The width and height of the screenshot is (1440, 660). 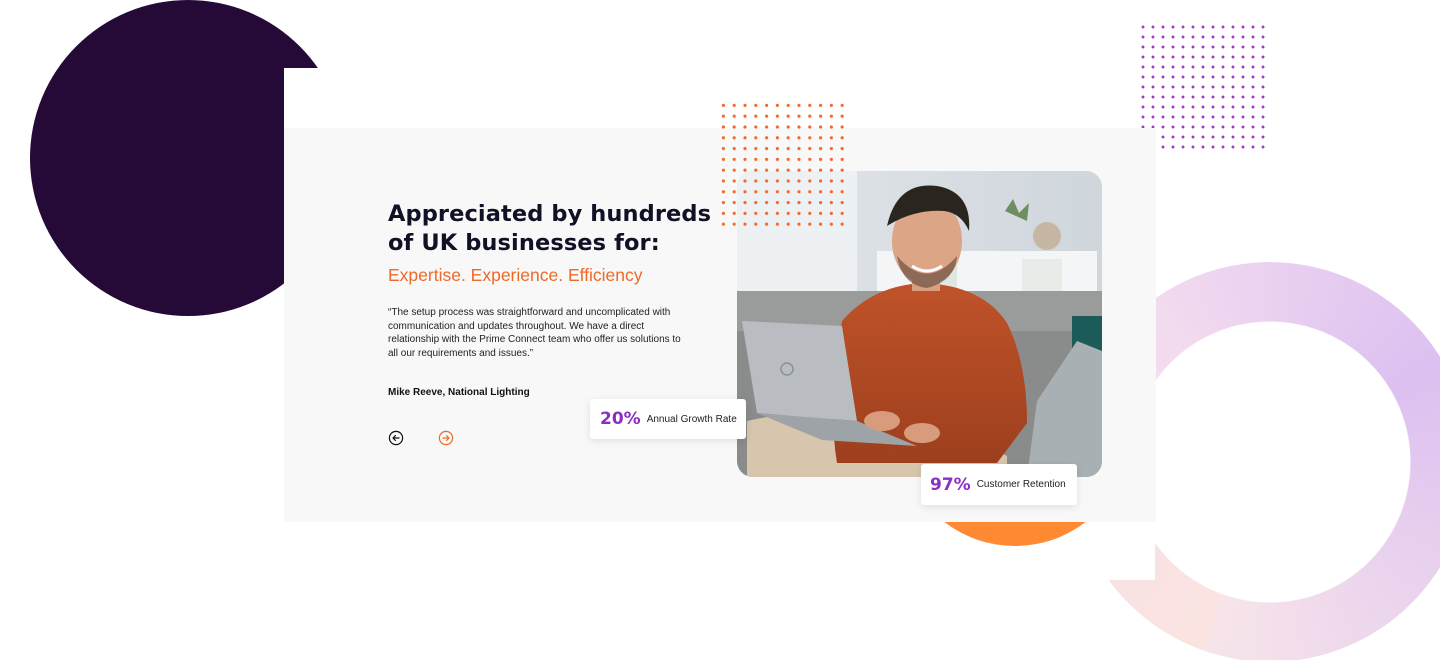 What do you see at coordinates (691, 419) in the screenshot?
I see `stat-label: Annual Growth Rate` at bounding box center [691, 419].